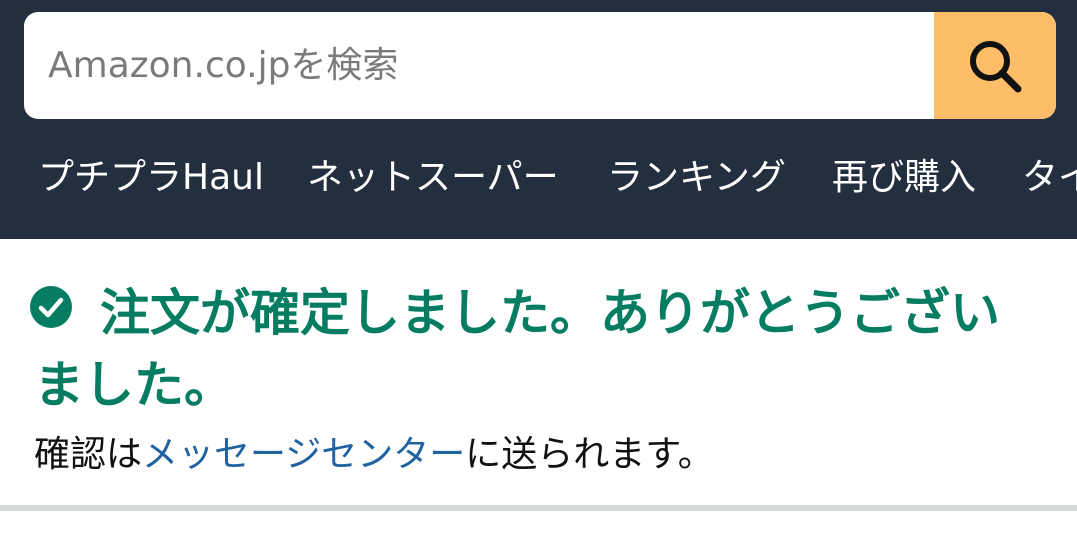  I want to click on search-button, so click(995, 65).